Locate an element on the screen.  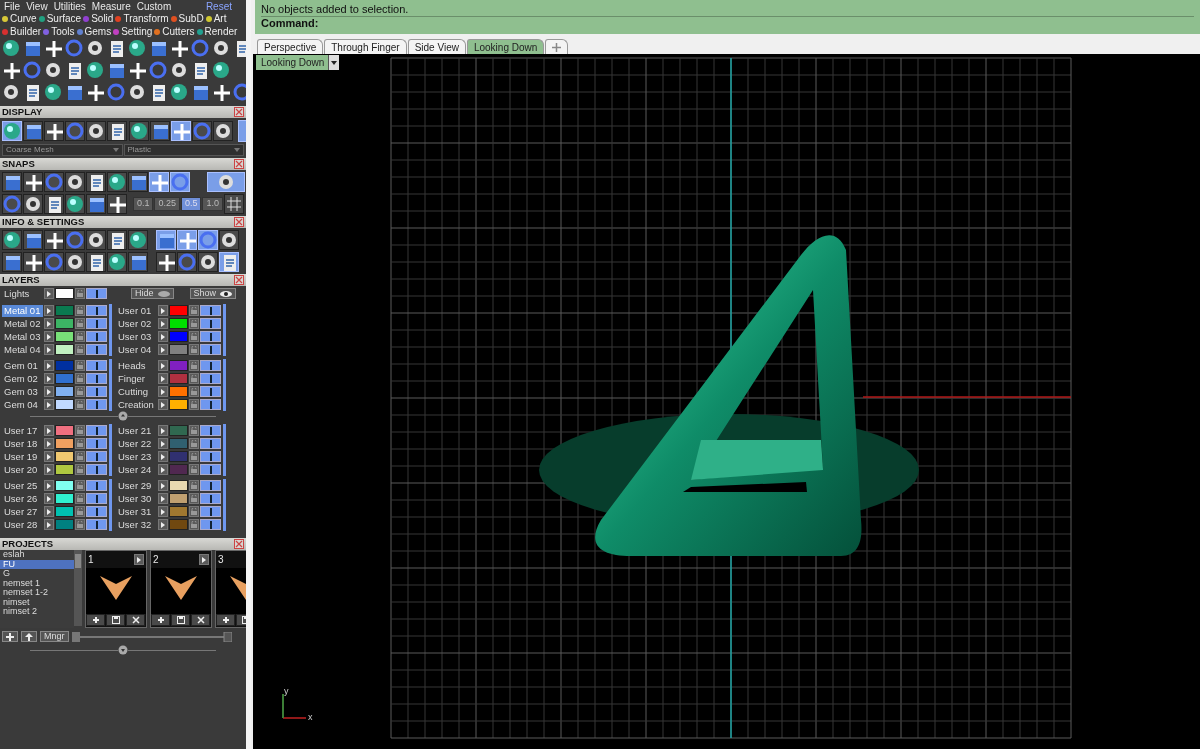
menu-item: Custom is located at coordinates (154, 7).